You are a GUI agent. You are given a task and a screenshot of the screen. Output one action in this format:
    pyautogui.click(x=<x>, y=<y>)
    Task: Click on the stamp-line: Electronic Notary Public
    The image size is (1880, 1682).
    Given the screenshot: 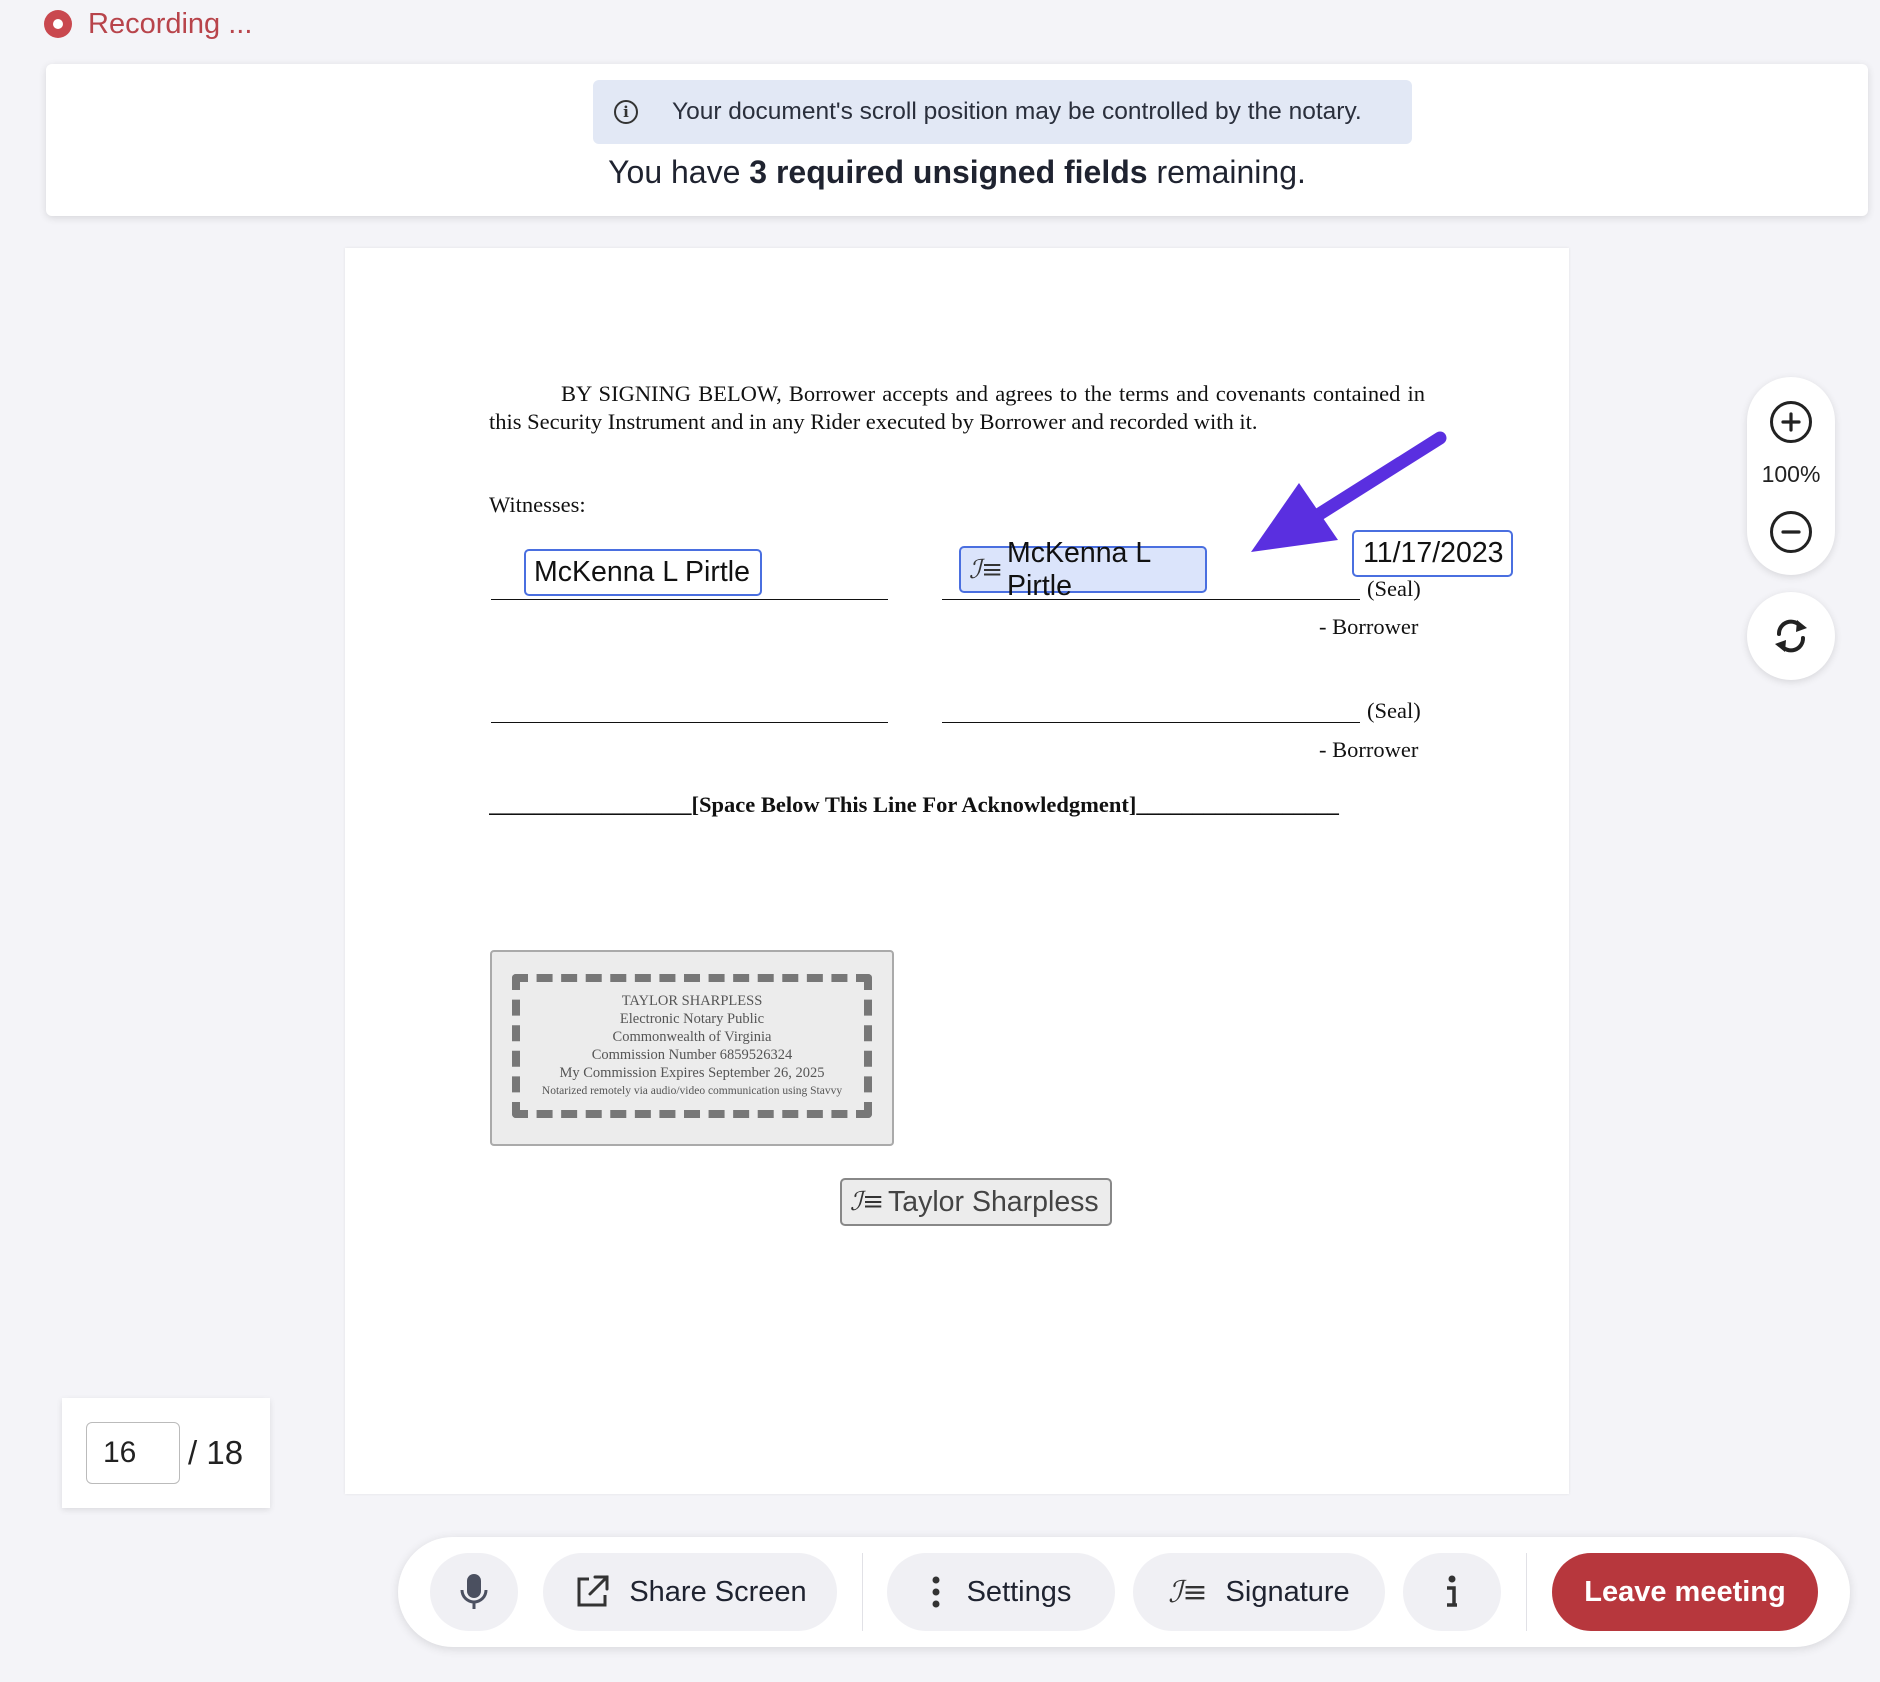 What is the action you would take?
    pyautogui.click(x=692, y=1019)
    